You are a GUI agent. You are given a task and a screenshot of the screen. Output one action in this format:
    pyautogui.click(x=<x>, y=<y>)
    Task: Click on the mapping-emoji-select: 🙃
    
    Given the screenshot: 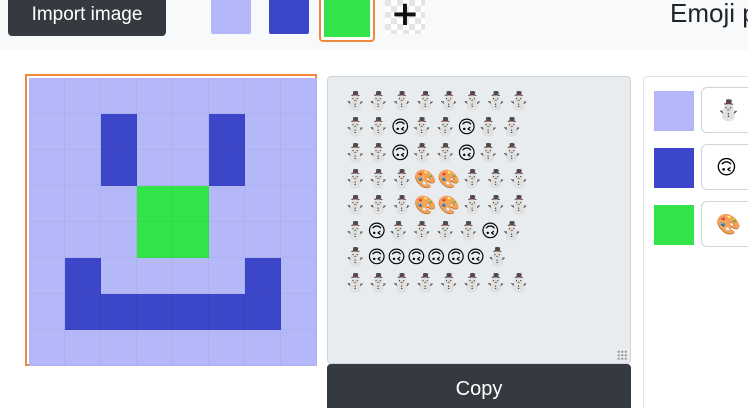 What is the action you would take?
    pyautogui.click(x=724, y=167)
    